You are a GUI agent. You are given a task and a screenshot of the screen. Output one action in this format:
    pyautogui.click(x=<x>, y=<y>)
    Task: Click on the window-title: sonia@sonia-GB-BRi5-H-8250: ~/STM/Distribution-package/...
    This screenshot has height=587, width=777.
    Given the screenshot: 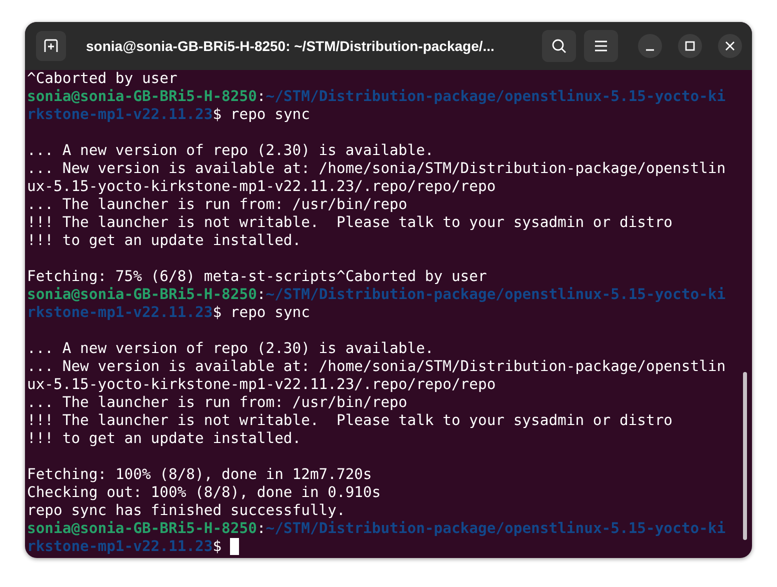 What is the action you would take?
    pyautogui.click(x=290, y=46)
    